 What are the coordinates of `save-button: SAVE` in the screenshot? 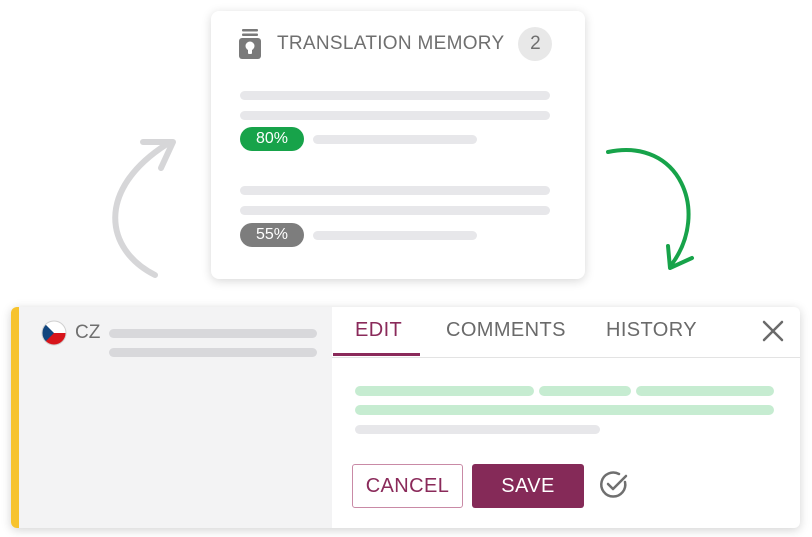 It's located at (528, 486).